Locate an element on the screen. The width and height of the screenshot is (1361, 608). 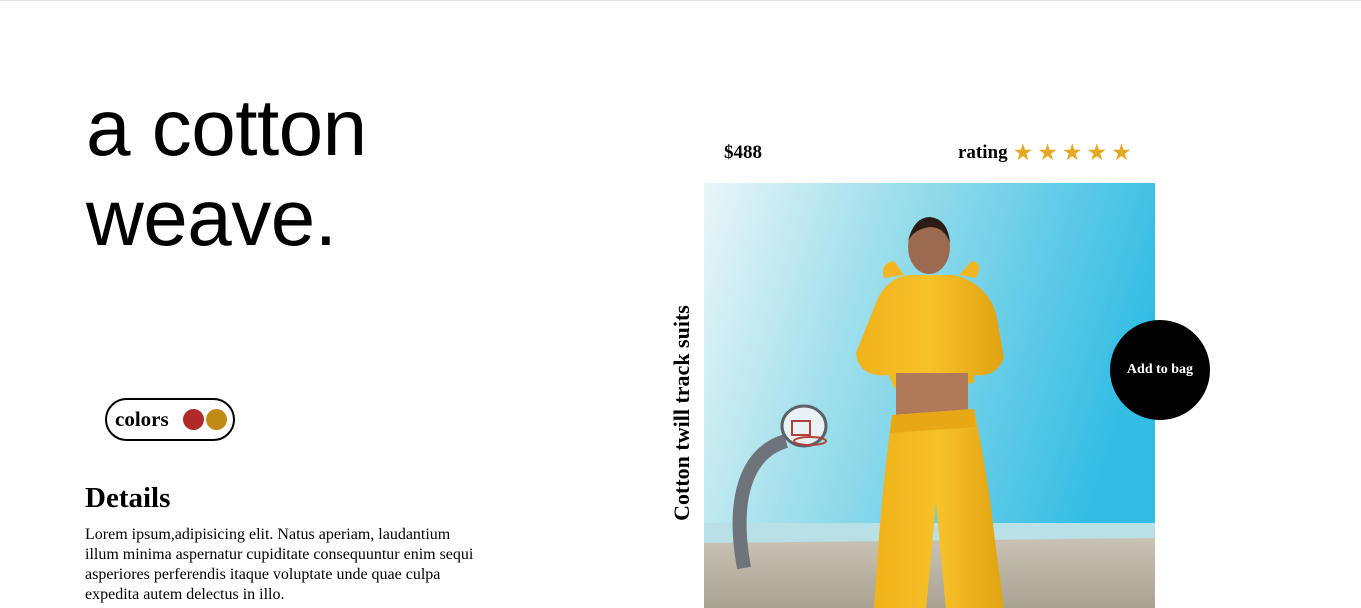
hero-line-1: a cotton is located at coordinates (226, 127).